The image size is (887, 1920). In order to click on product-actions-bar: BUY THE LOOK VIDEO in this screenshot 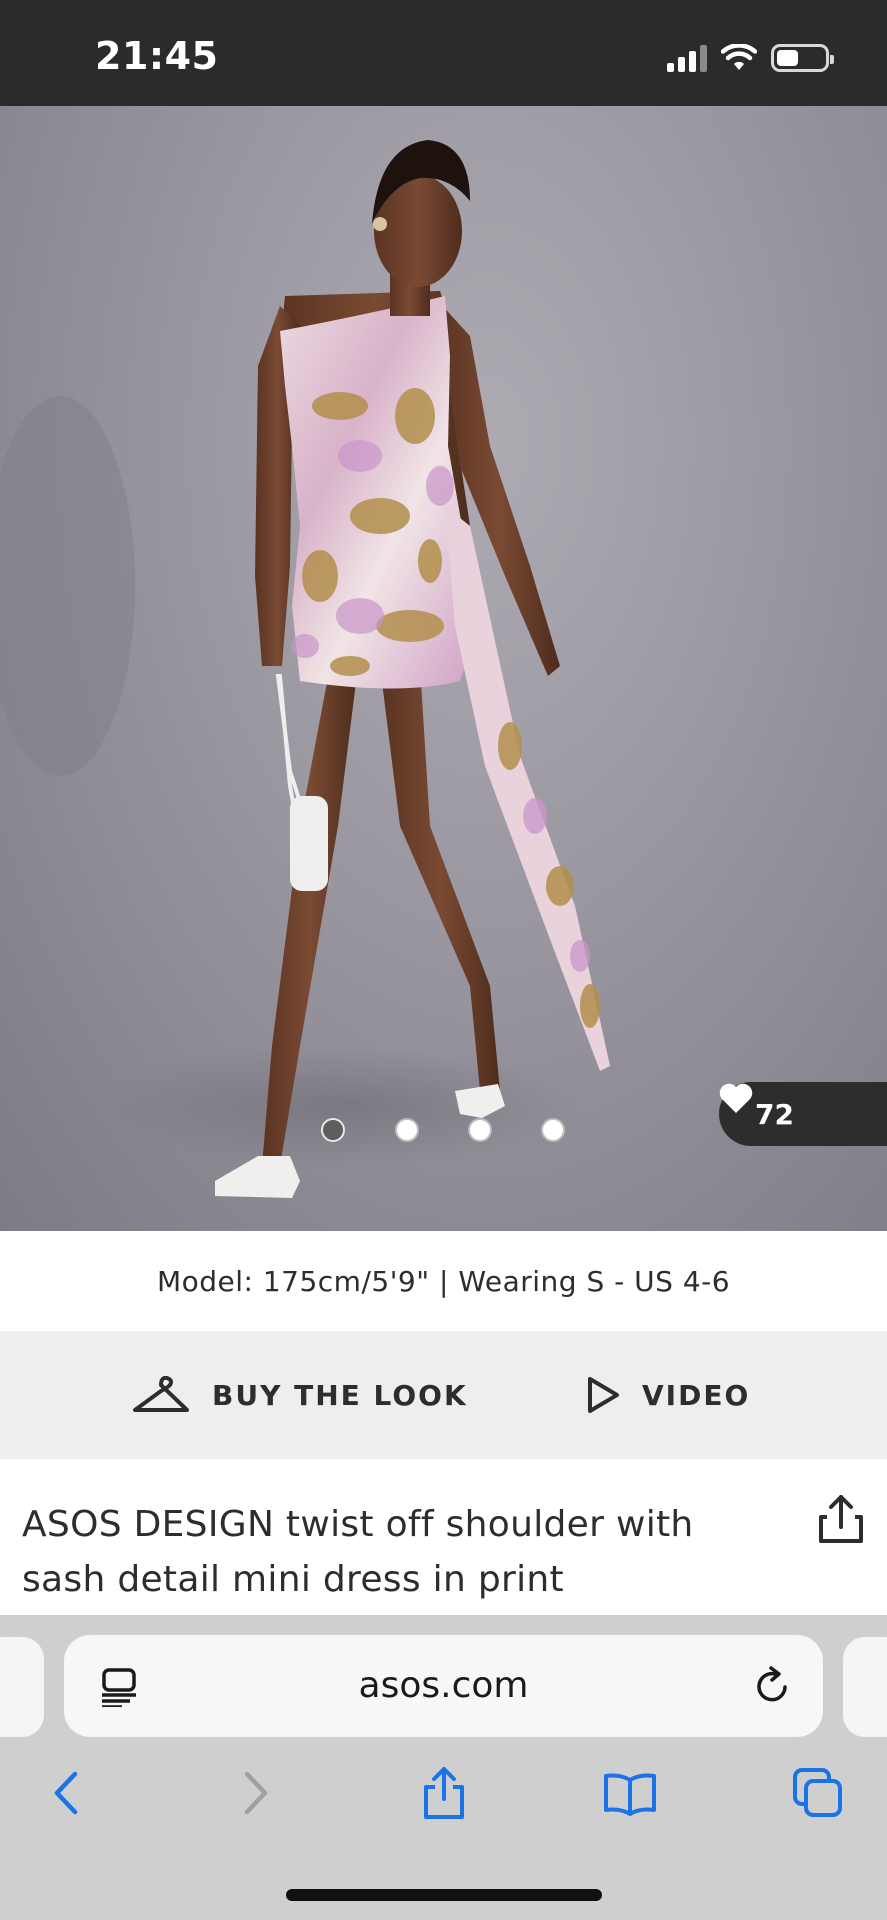, I will do `click(443, 1395)`.